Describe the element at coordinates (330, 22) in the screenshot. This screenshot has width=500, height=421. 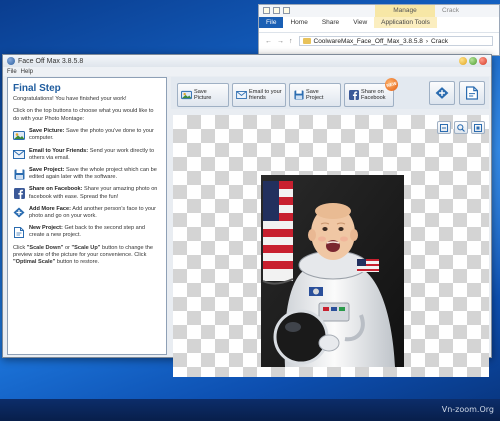
I see `tab-share: Share` at that location.